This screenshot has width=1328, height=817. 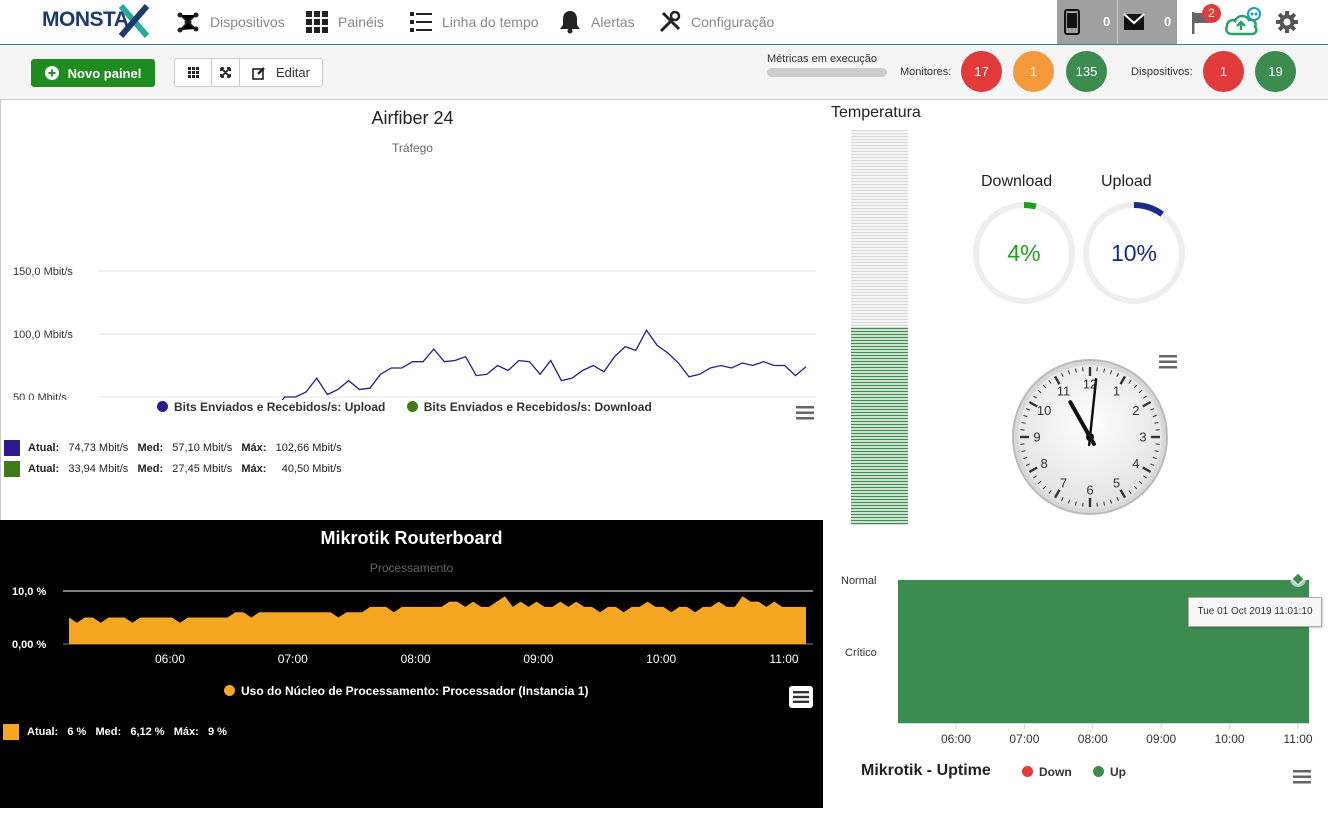 I want to click on nav-paineis: Painéis, so click(x=345, y=22).